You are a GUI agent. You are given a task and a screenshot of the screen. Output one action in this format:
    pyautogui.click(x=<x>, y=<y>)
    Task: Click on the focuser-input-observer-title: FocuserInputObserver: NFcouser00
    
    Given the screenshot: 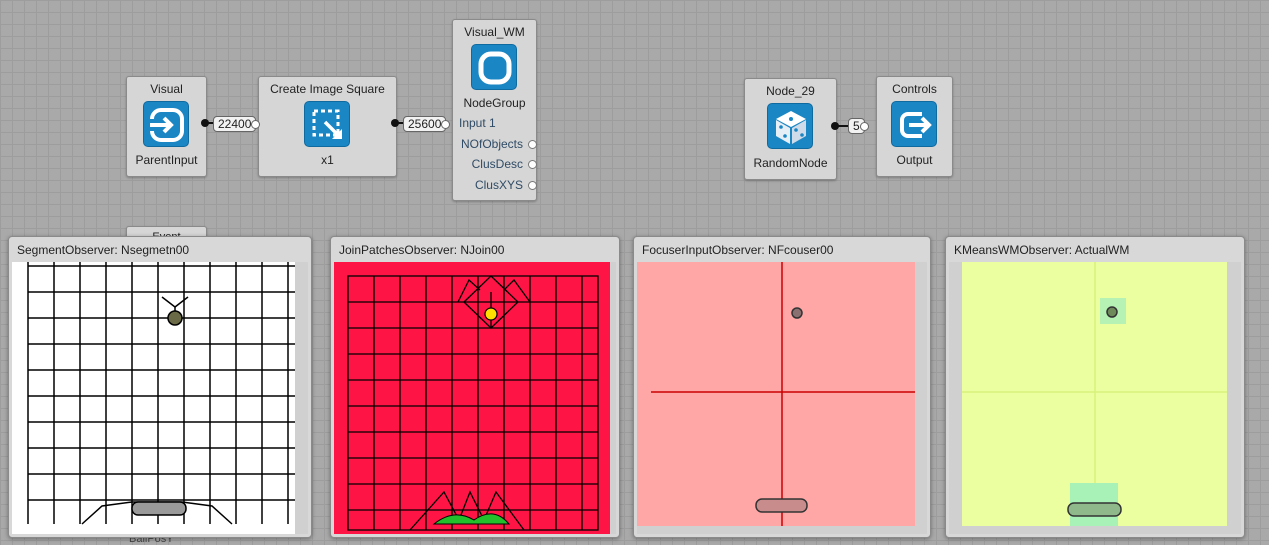 What is the action you would take?
    pyautogui.click(x=738, y=250)
    